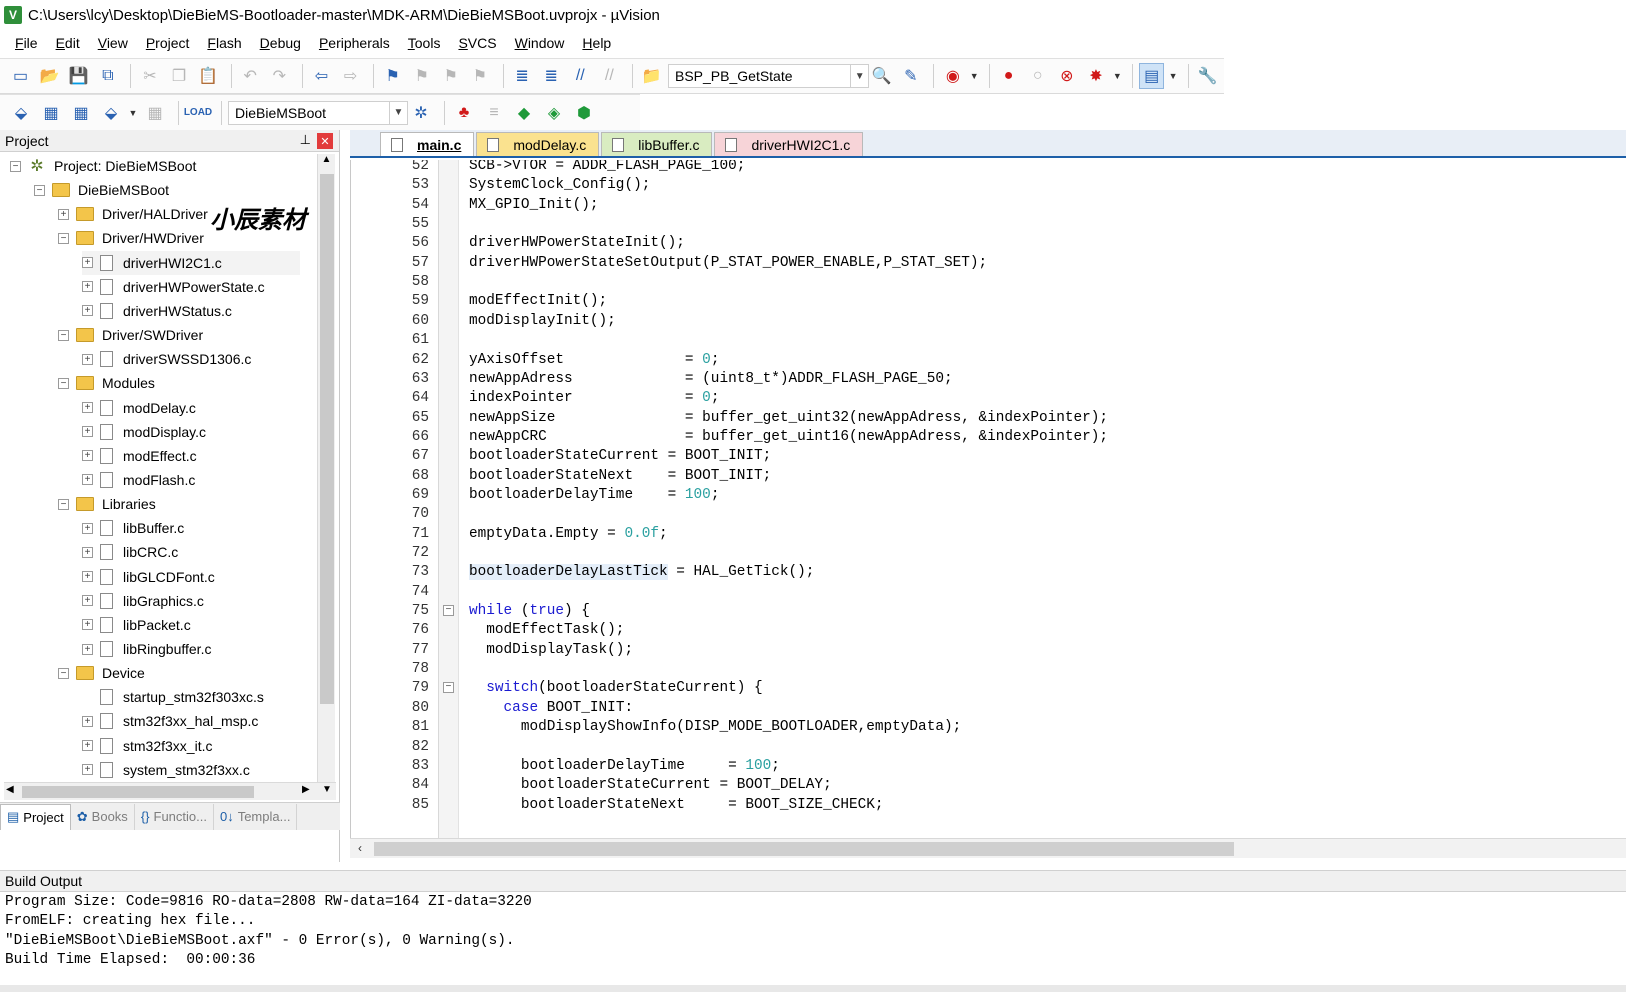 This screenshot has height=992, width=1626. Describe the element at coordinates (521, 76) in the screenshot. I see `indent-icon: ≣` at that location.